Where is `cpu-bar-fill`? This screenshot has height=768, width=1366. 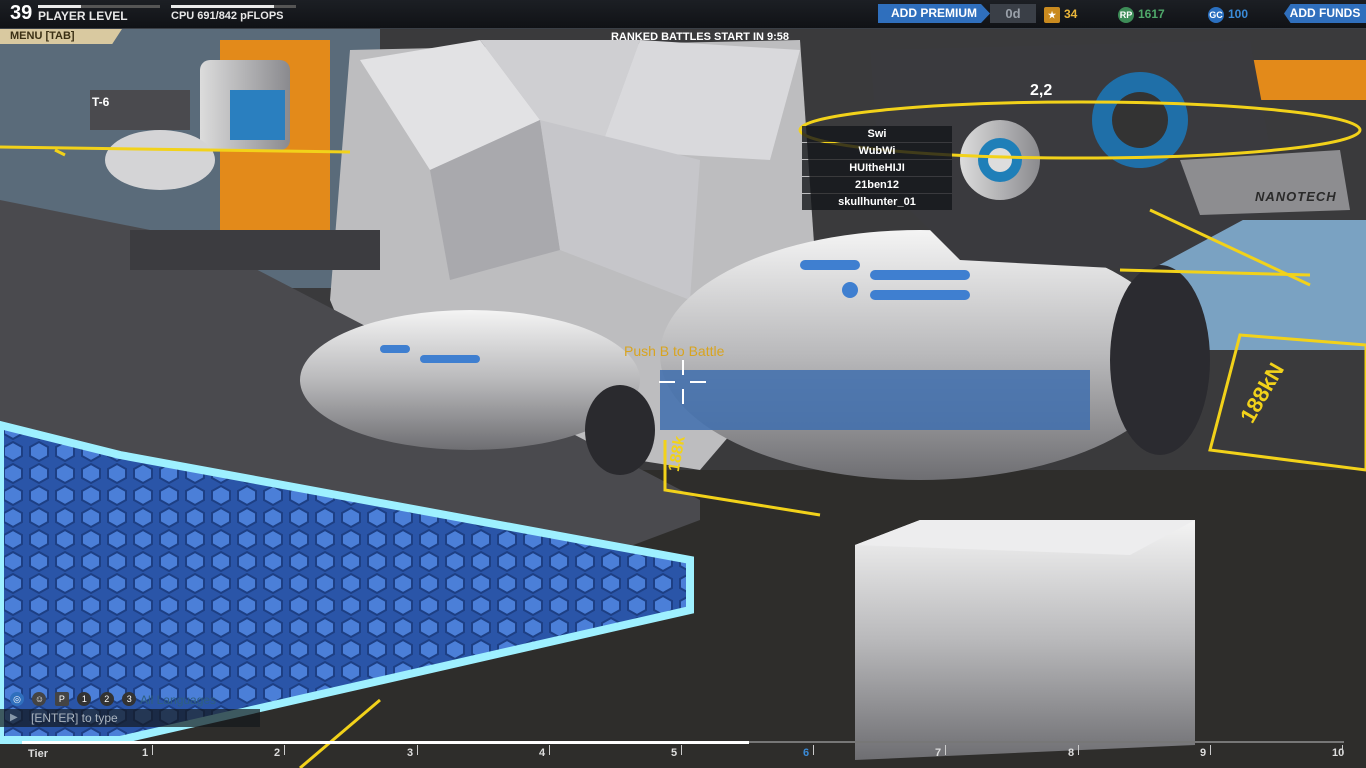 cpu-bar-fill is located at coordinates (222, 6).